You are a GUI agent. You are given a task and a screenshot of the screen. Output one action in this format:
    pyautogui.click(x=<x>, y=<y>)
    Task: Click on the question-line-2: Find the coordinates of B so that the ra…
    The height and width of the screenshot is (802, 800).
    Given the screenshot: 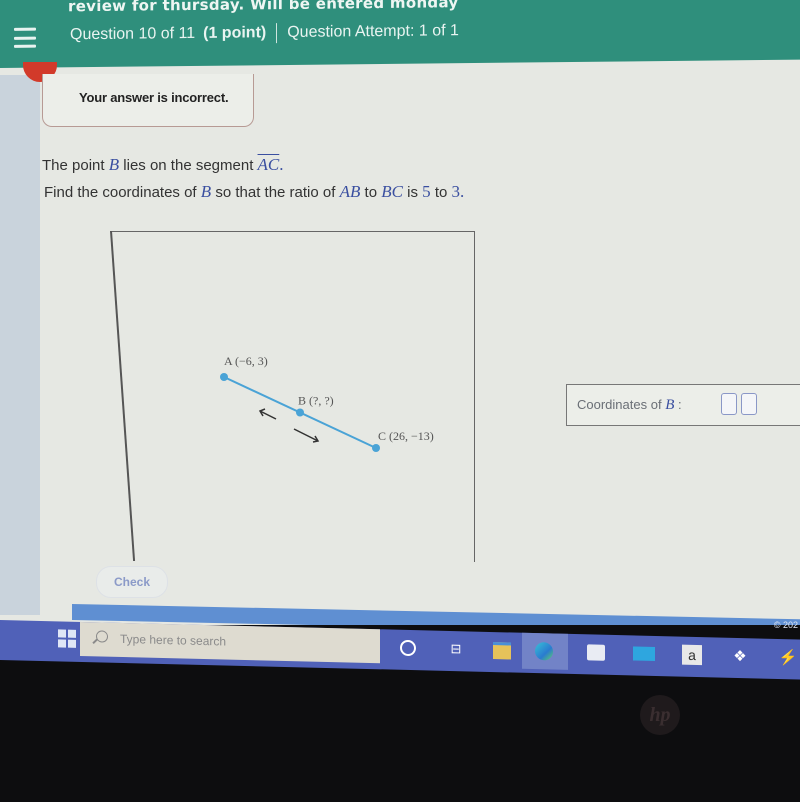 What is the action you would take?
    pyautogui.click(x=254, y=192)
    